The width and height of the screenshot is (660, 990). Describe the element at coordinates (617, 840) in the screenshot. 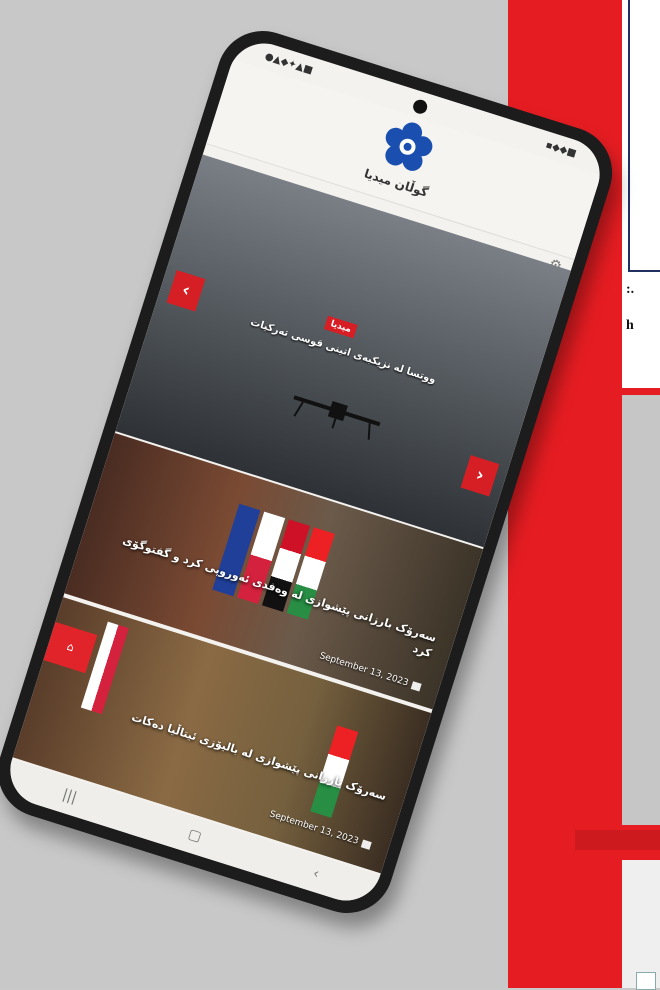

I see `red-accent-shadow` at that location.